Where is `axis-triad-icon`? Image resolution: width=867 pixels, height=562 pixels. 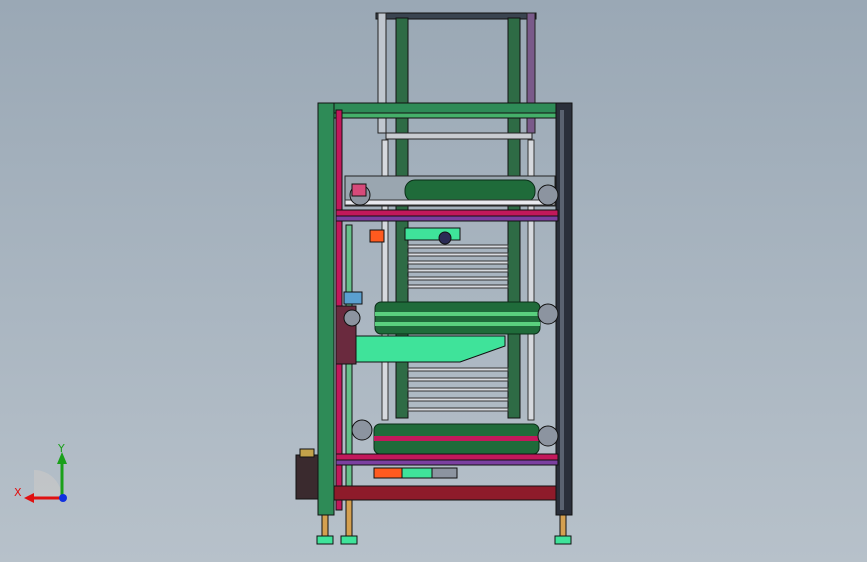 axis-triad-icon is located at coordinates (45, 477).